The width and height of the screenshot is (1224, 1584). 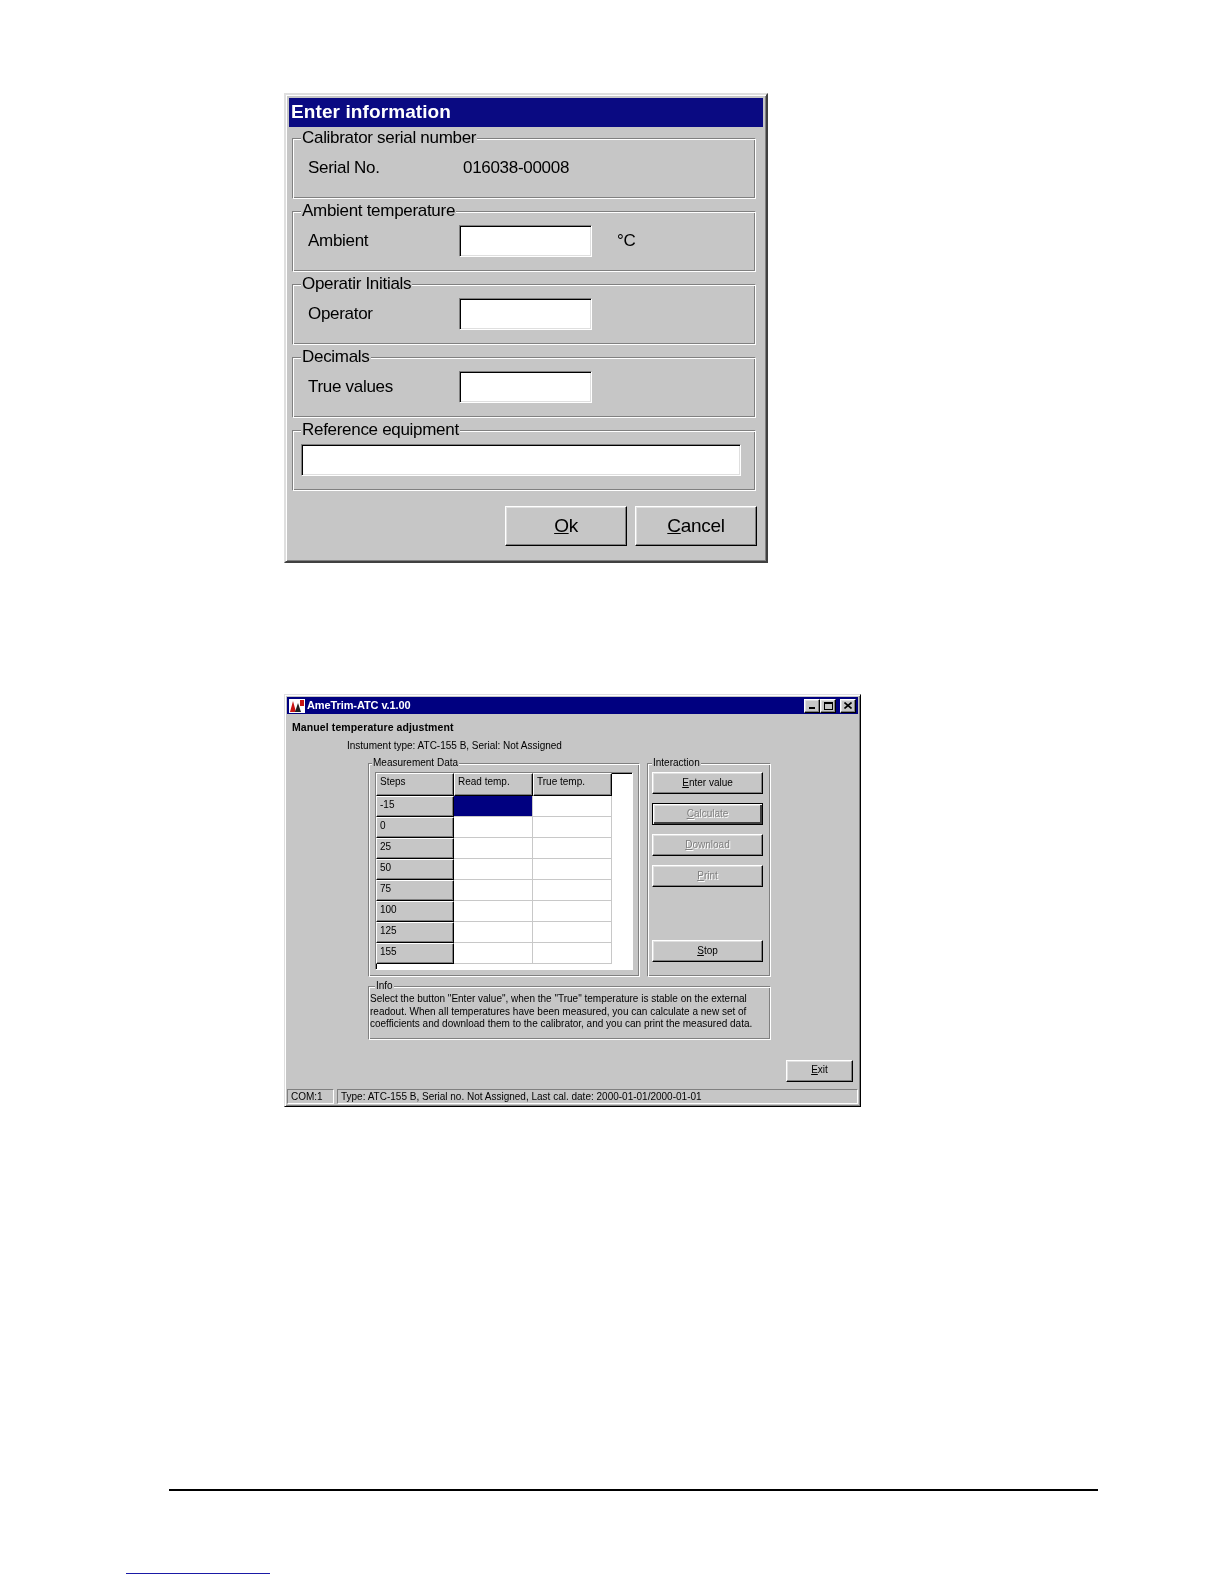 I want to click on row-header: 155, so click(x=415, y=953).